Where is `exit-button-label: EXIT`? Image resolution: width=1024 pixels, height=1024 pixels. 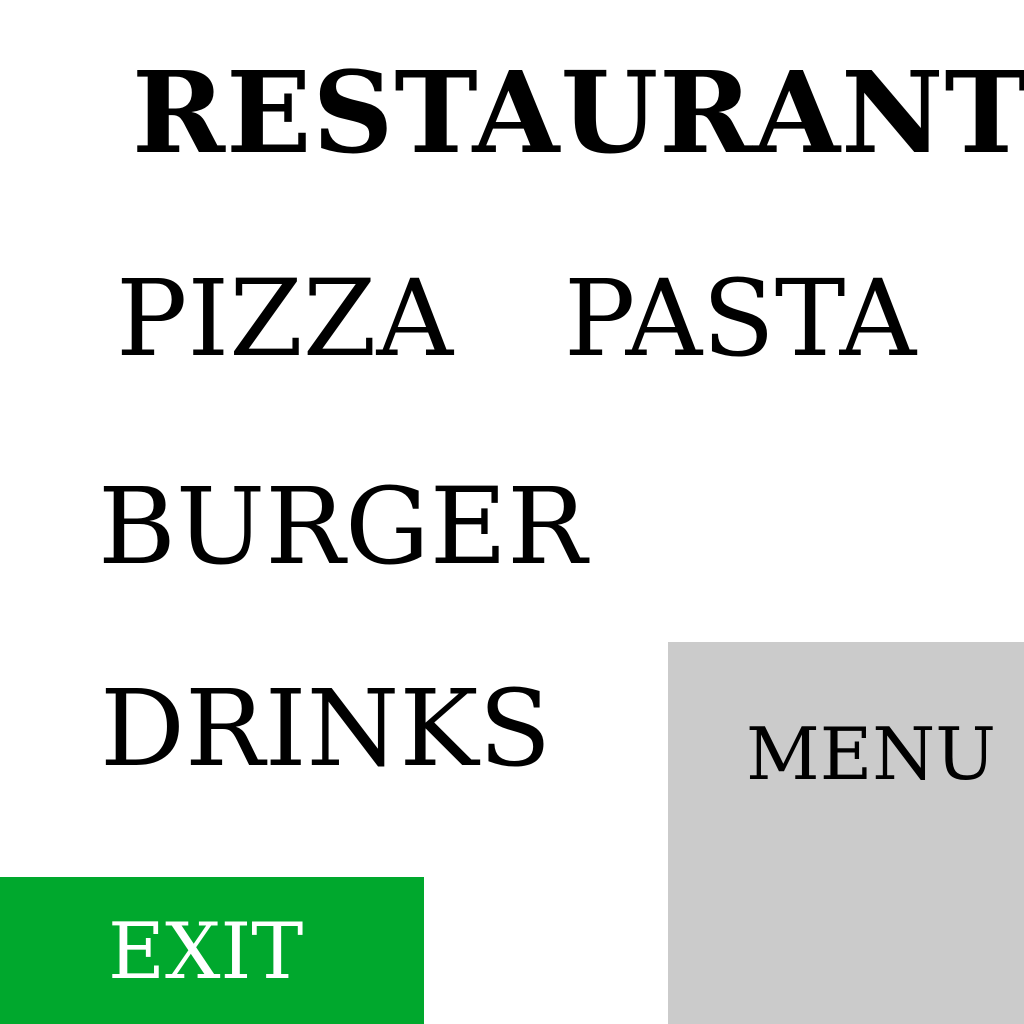 exit-button-label: EXIT is located at coordinates (206, 952).